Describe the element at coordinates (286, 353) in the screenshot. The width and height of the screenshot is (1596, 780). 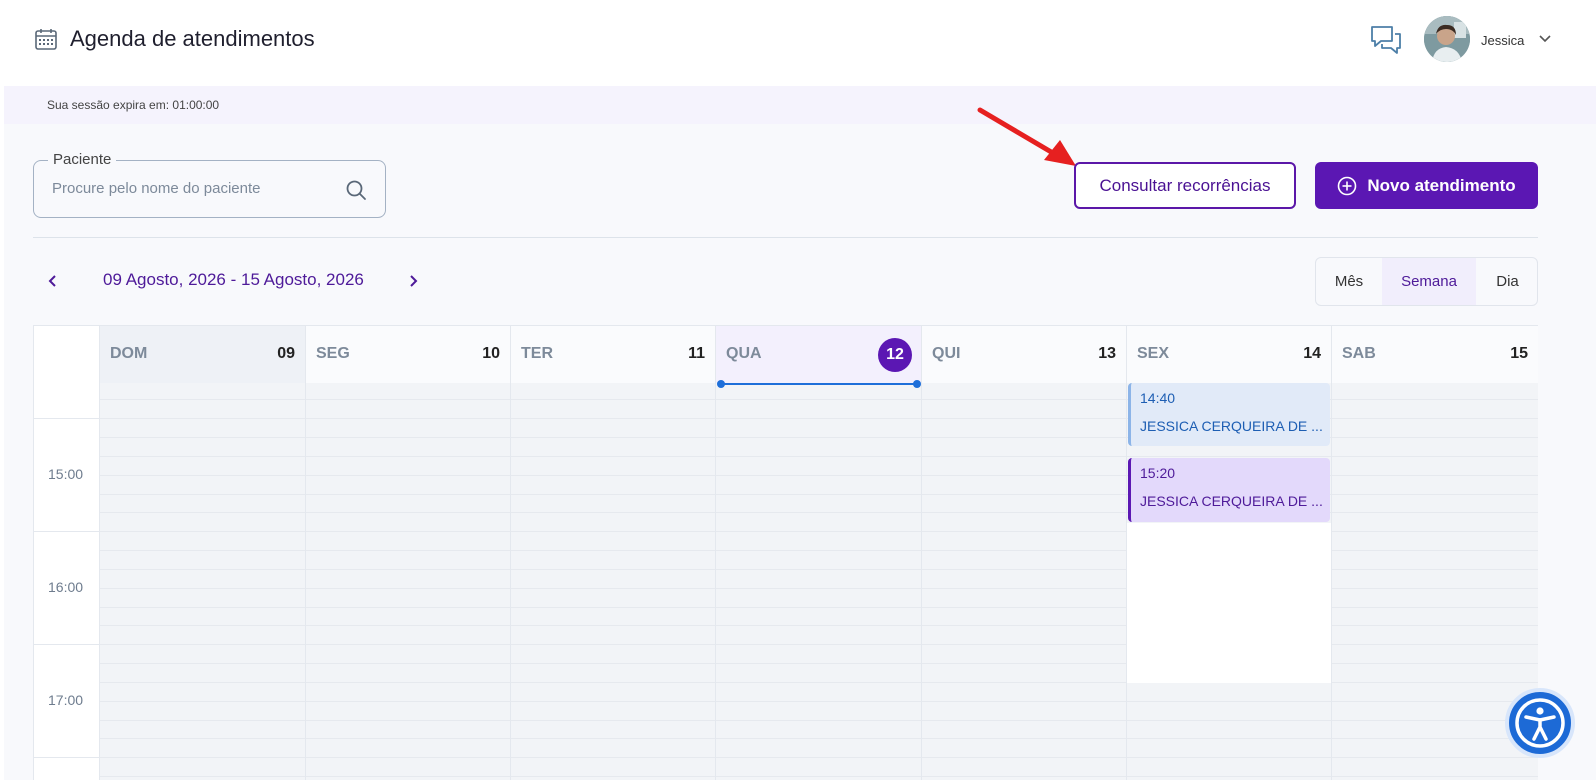
I see `day-number: 09` at that location.